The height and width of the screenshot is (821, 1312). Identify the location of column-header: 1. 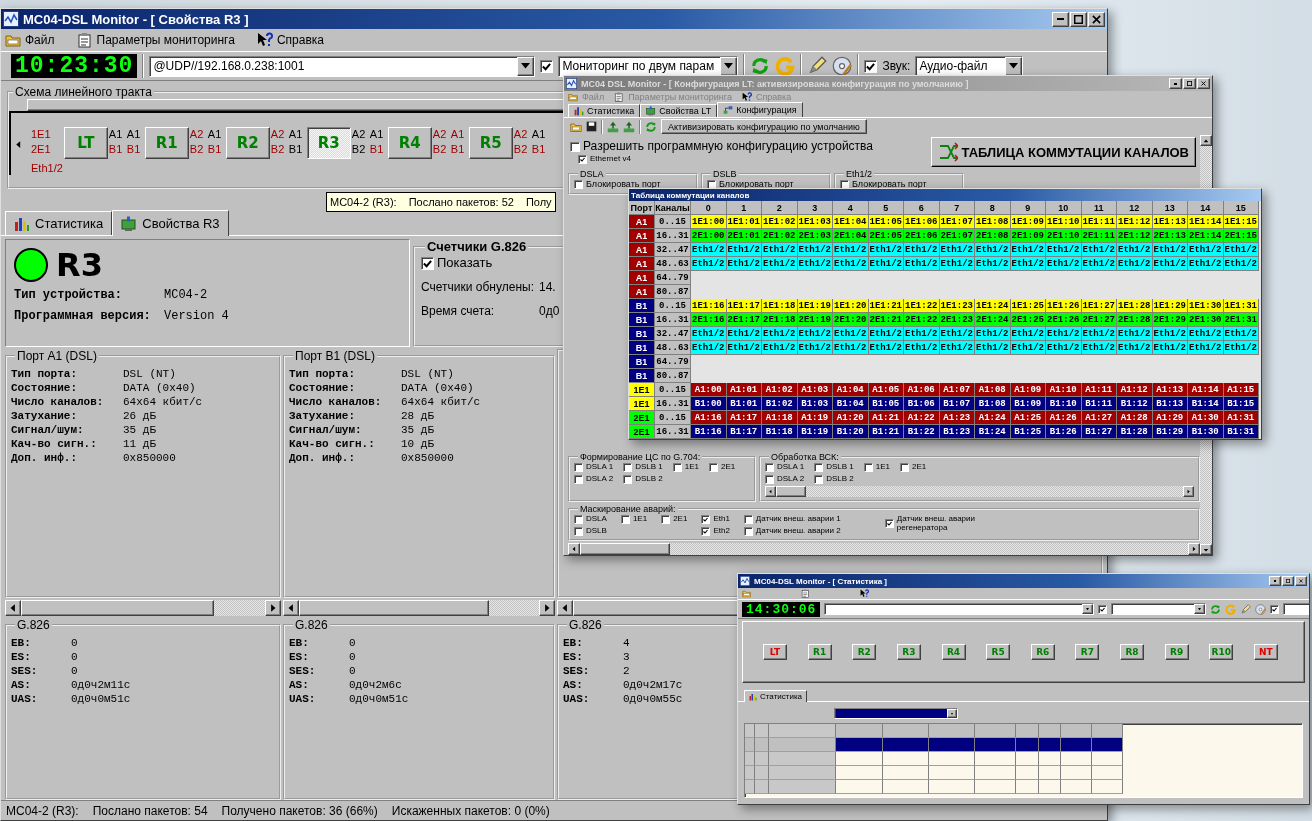
(744, 208).